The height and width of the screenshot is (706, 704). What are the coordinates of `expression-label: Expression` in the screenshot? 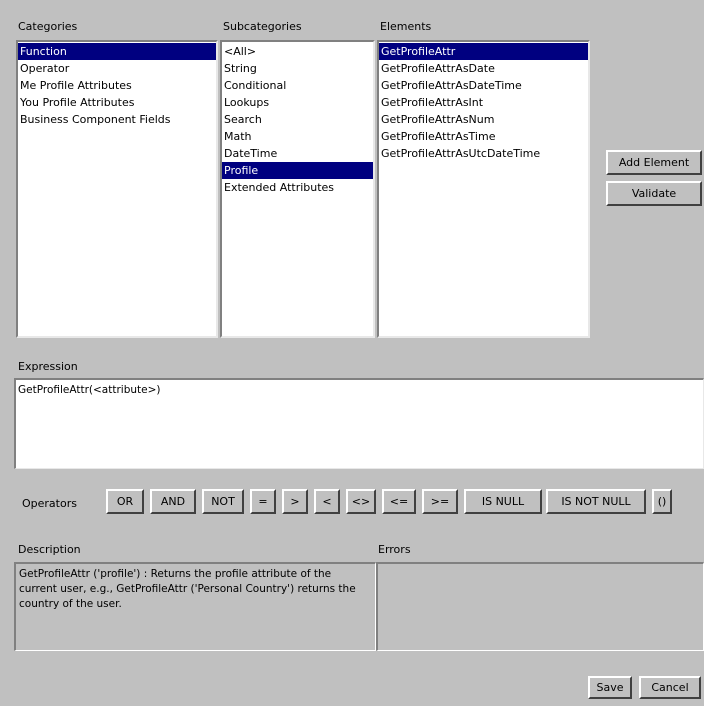 It's located at (48, 366).